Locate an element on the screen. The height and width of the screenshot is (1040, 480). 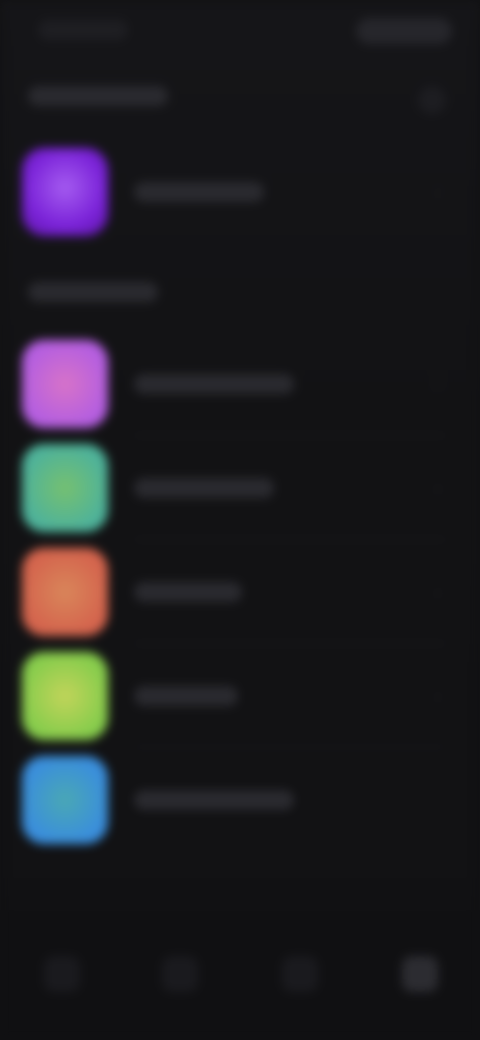
status-right-block is located at coordinates (404, 31).